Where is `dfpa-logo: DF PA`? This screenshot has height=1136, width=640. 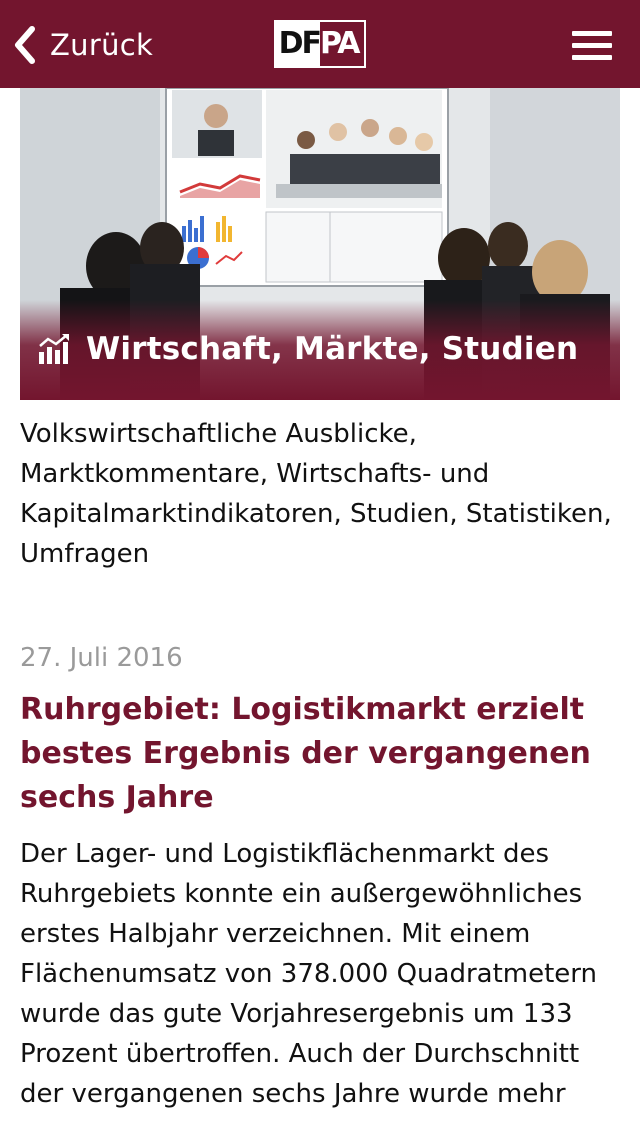
dfpa-logo: DF PA is located at coordinates (320, 44).